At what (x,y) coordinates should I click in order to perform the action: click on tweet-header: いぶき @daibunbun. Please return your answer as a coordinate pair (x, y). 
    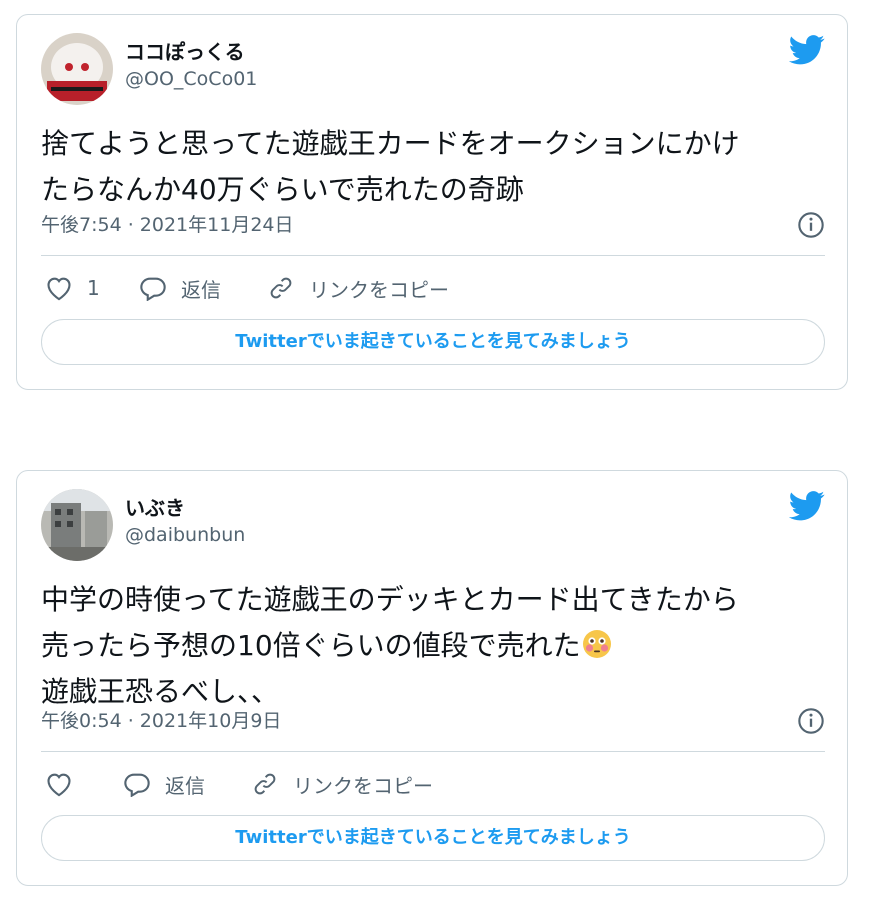
    Looking at the image, I should click on (433, 525).